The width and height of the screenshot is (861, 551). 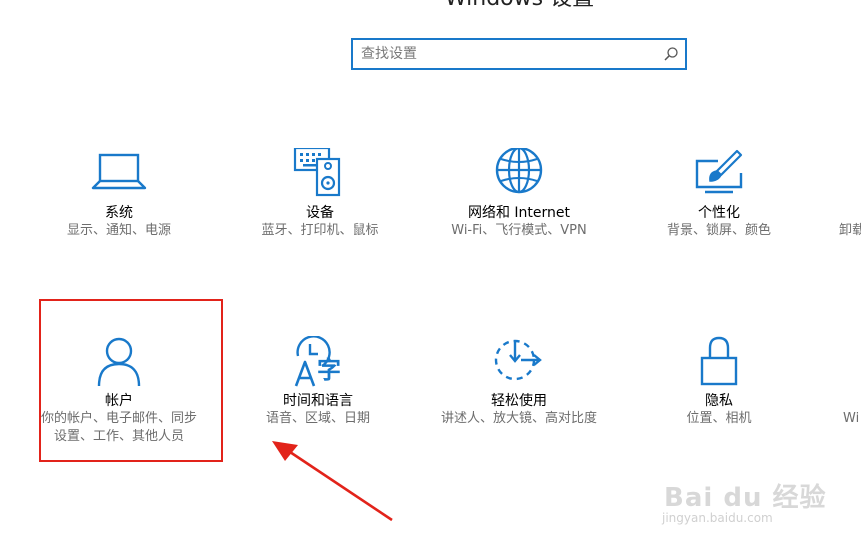 What do you see at coordinates (671, 54) in the screenshot?
I see `search-icon` at bounding box center [671, 54].